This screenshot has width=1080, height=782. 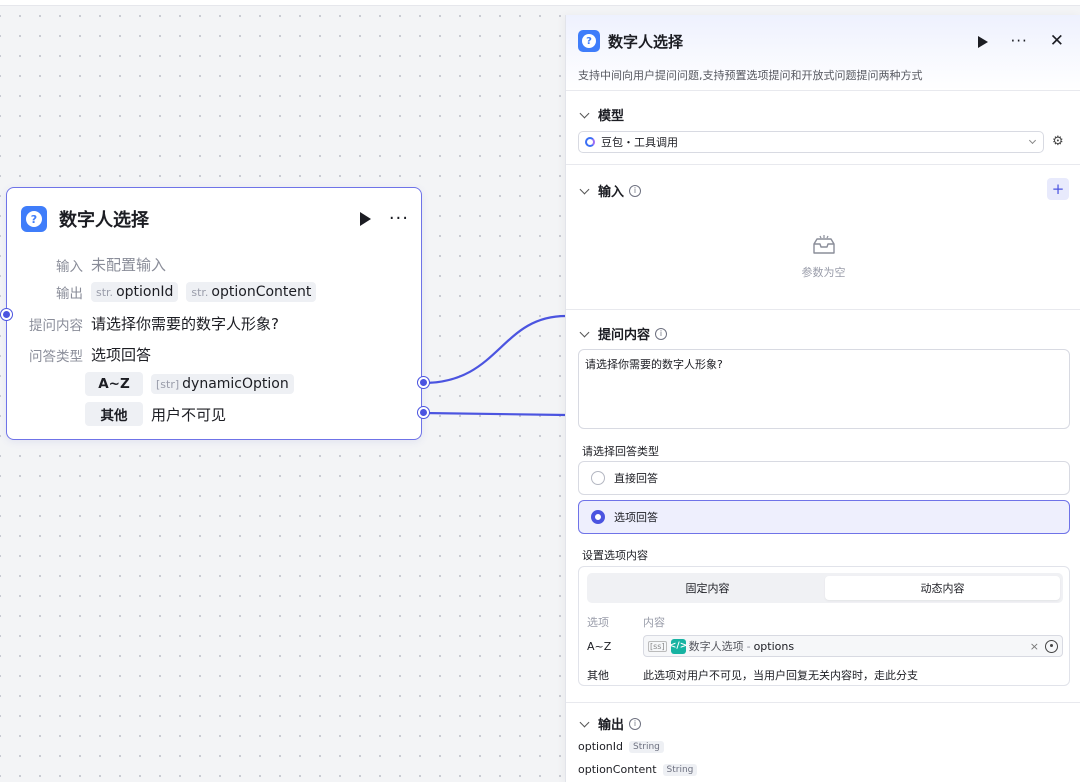 What do you see at coordinates (6, 314) in the screenshot?
I see `input-port` at bounding box center [6, 314].